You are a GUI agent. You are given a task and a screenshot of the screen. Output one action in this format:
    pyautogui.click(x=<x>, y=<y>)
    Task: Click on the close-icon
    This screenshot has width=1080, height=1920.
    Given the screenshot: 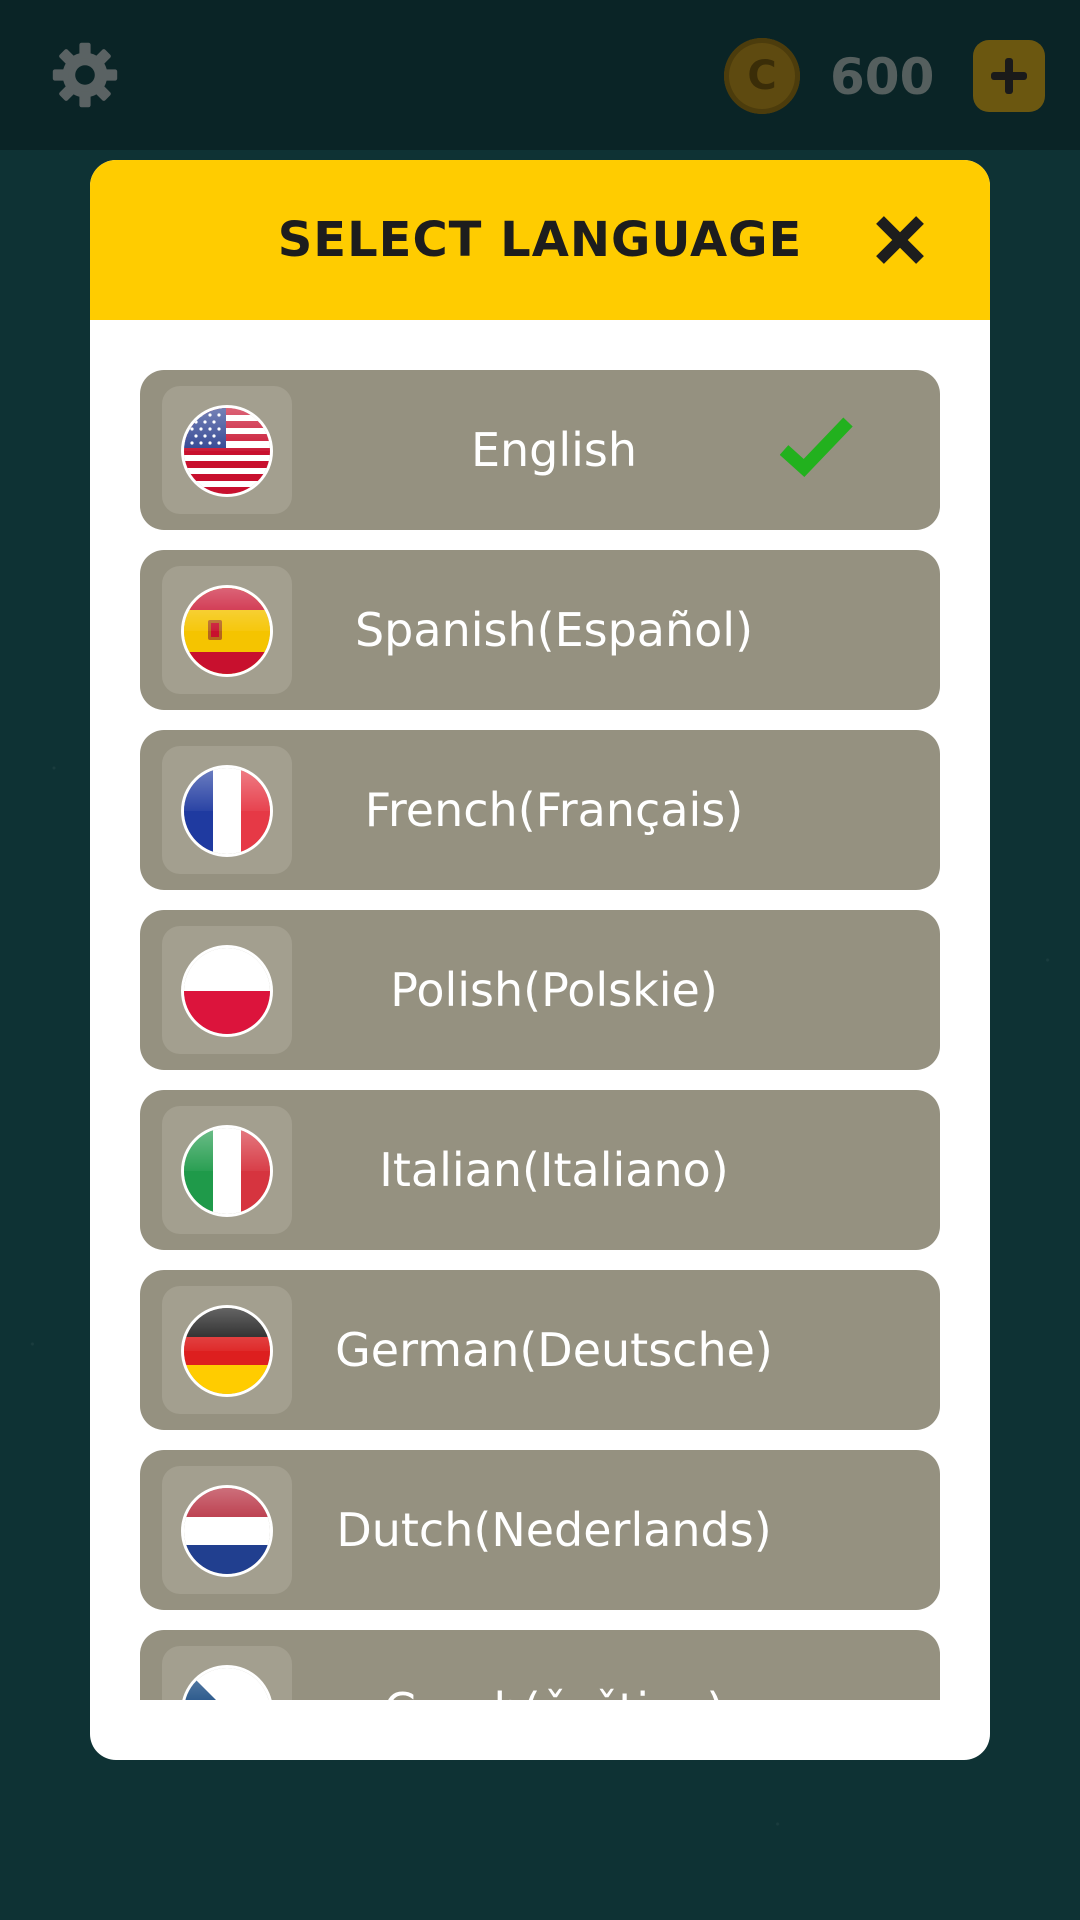 What is the action you would take?
    pyautogui.click(x=900, y=240)
    